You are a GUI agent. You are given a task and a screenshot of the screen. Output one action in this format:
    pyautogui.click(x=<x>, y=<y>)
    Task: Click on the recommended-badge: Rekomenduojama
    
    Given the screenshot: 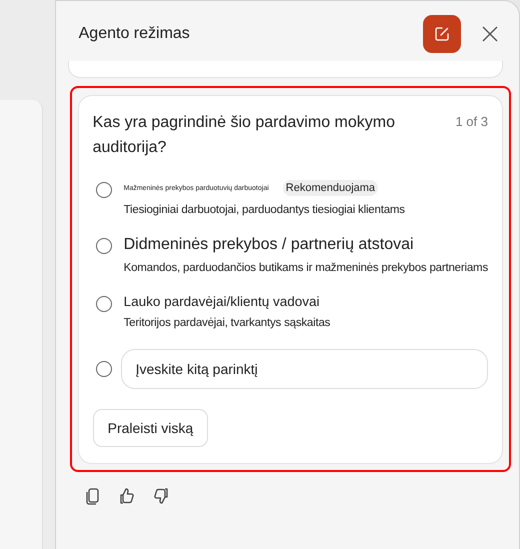 What is the action you would take?
    pyautogui.click(x=330, y=188)
    